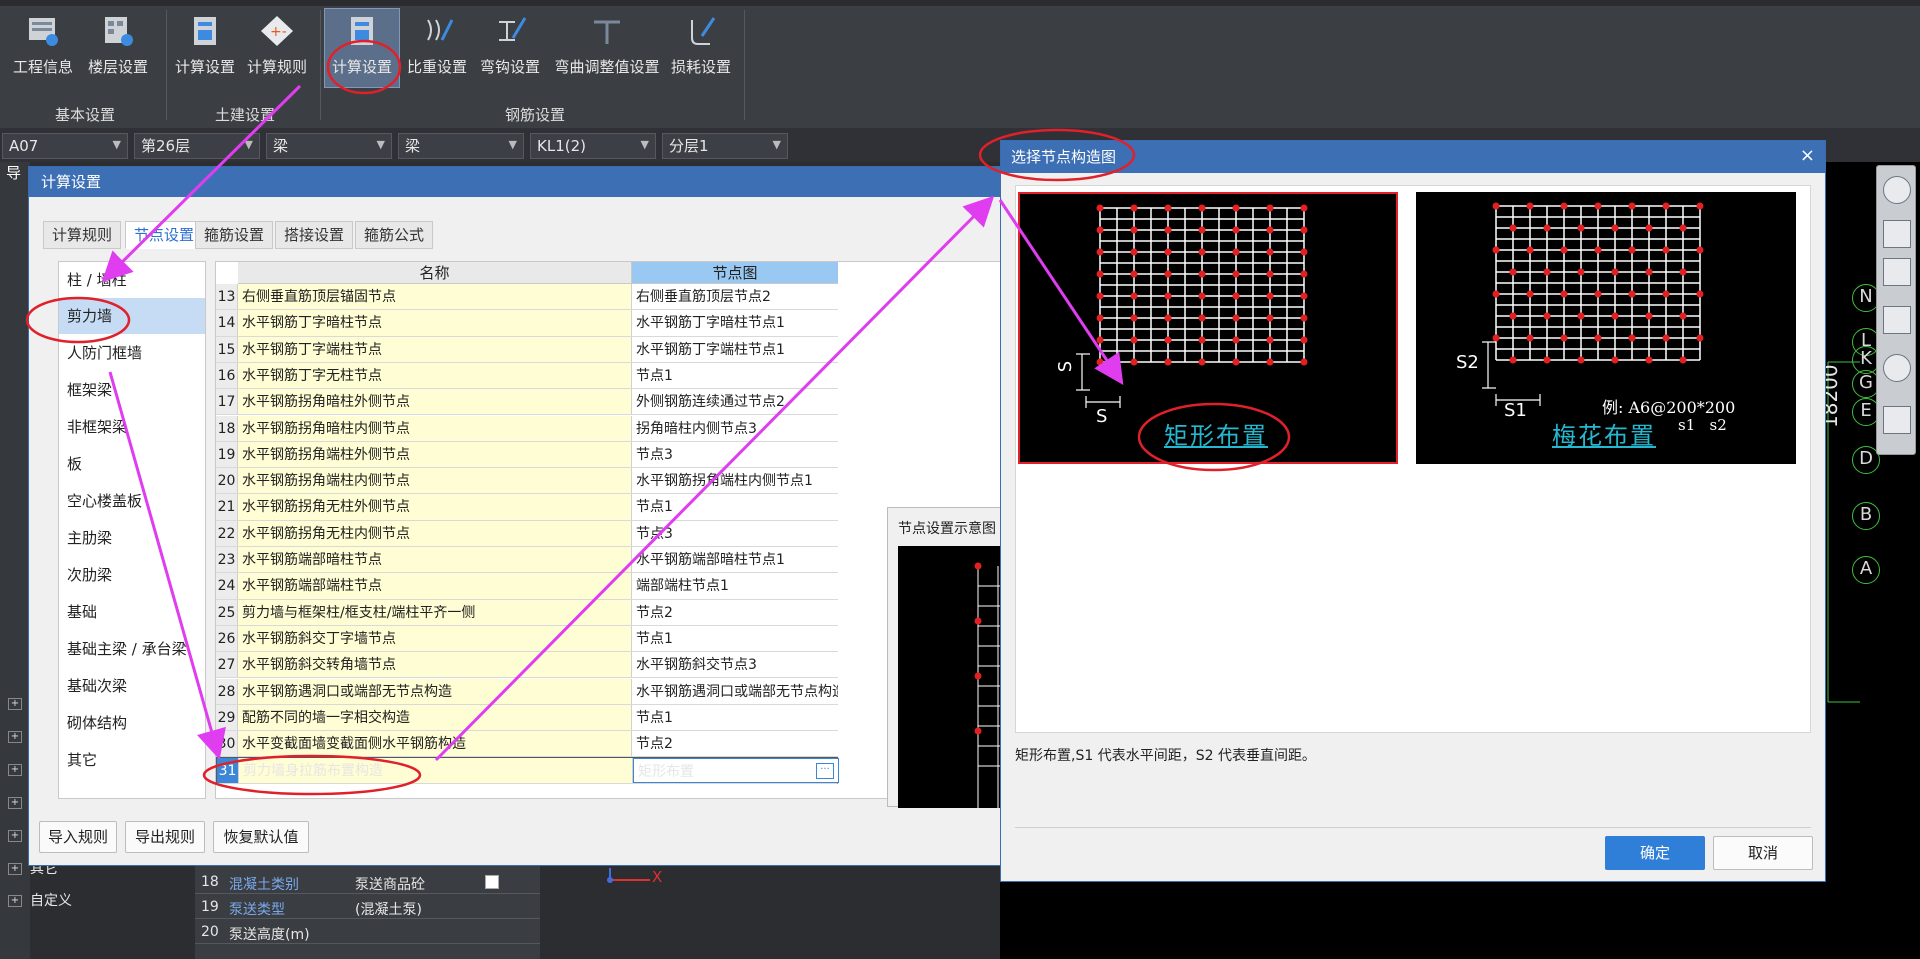 This screenshot has height=959, width=1920. What do you see at coordinates (1763, 853) in the screenshot?
I see `cancel-button: 取消` at bounding box center [1763, 853].